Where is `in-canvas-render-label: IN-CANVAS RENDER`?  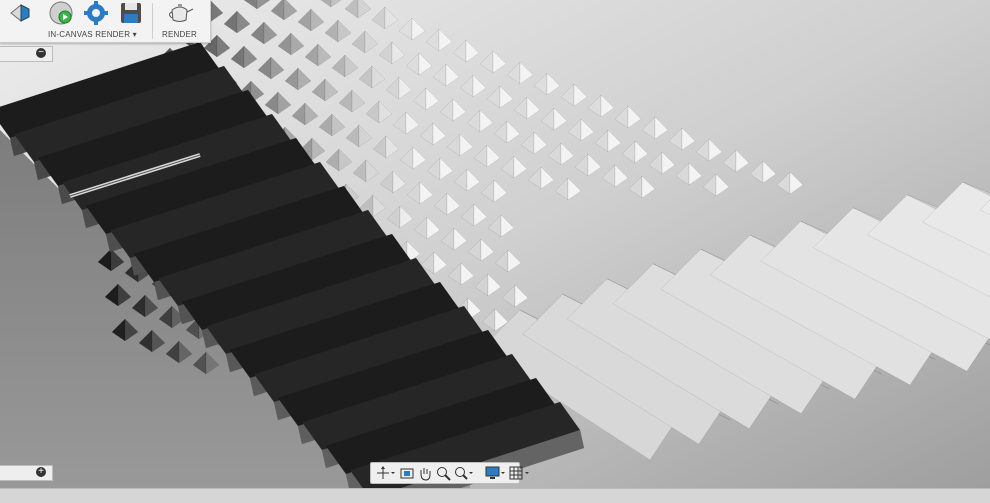
in-canvas-render-label: IN-CANVAS RENDER is located at coordinates (89, 34).